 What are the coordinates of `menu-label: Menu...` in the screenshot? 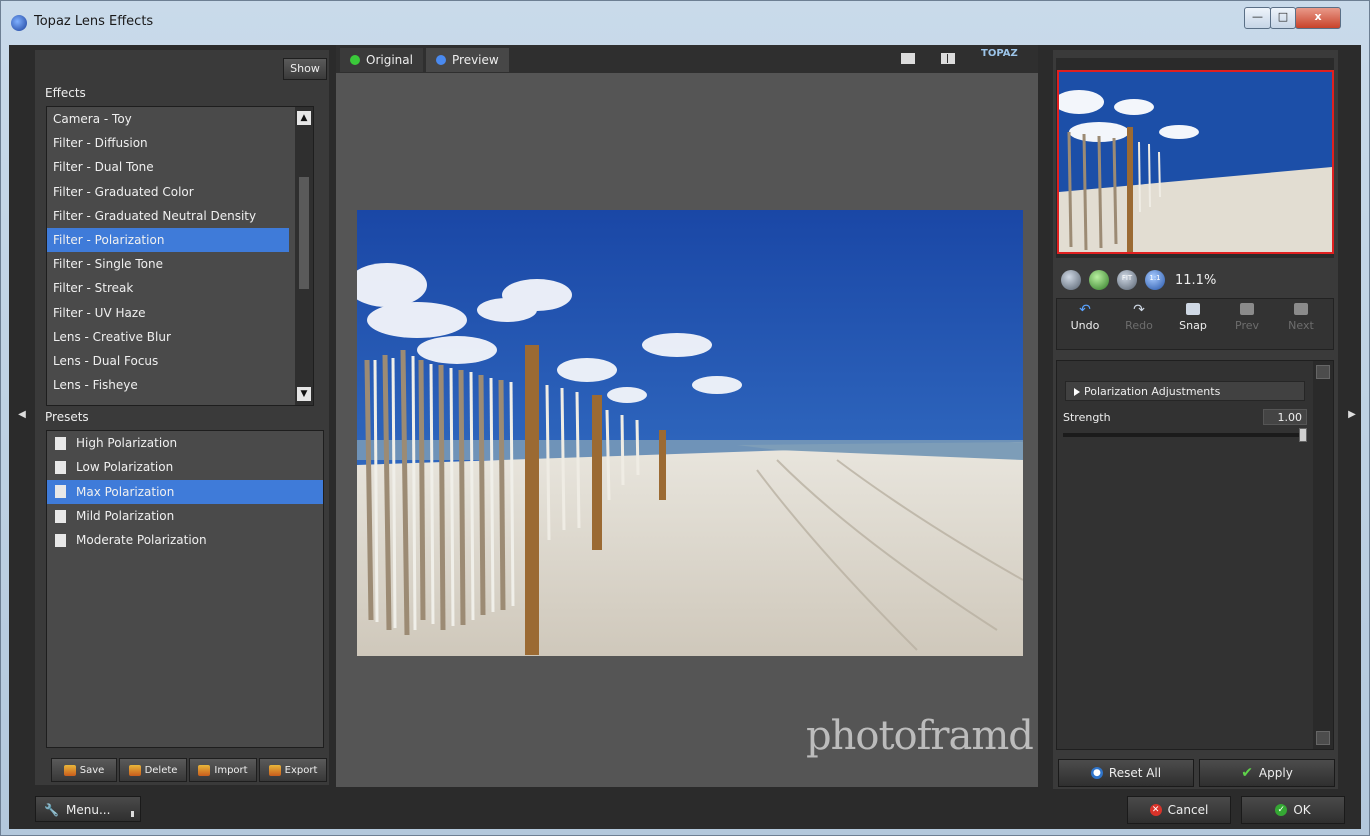 It's located at (88, 810).